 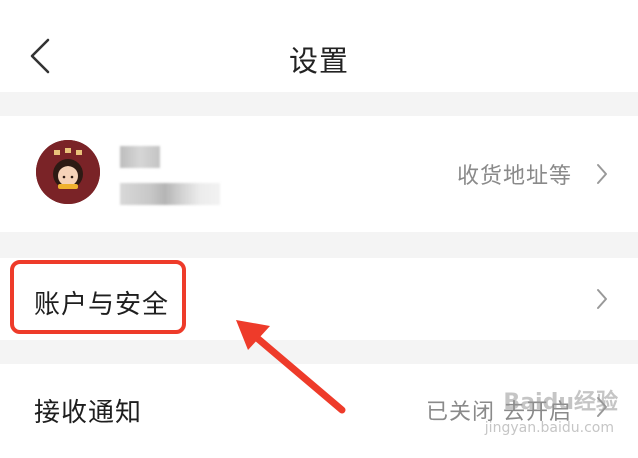 I want to click on highlight-box, so click(x=98, y=297).